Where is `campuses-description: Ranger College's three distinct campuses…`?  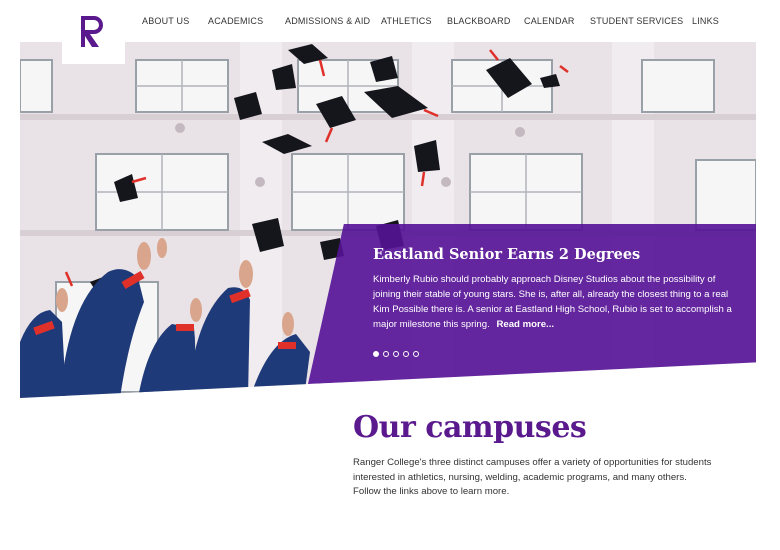 campuses-description: Ranger College's three distinct campuses… is located at coordinates (532, 477).